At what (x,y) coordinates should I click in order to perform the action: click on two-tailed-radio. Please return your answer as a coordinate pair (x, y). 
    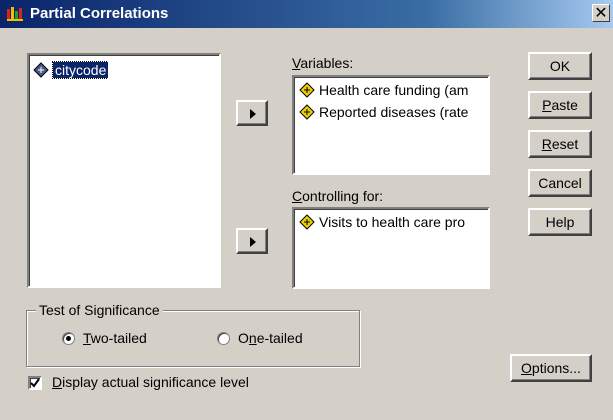
    Looking at the image, I should click on (68, 338).